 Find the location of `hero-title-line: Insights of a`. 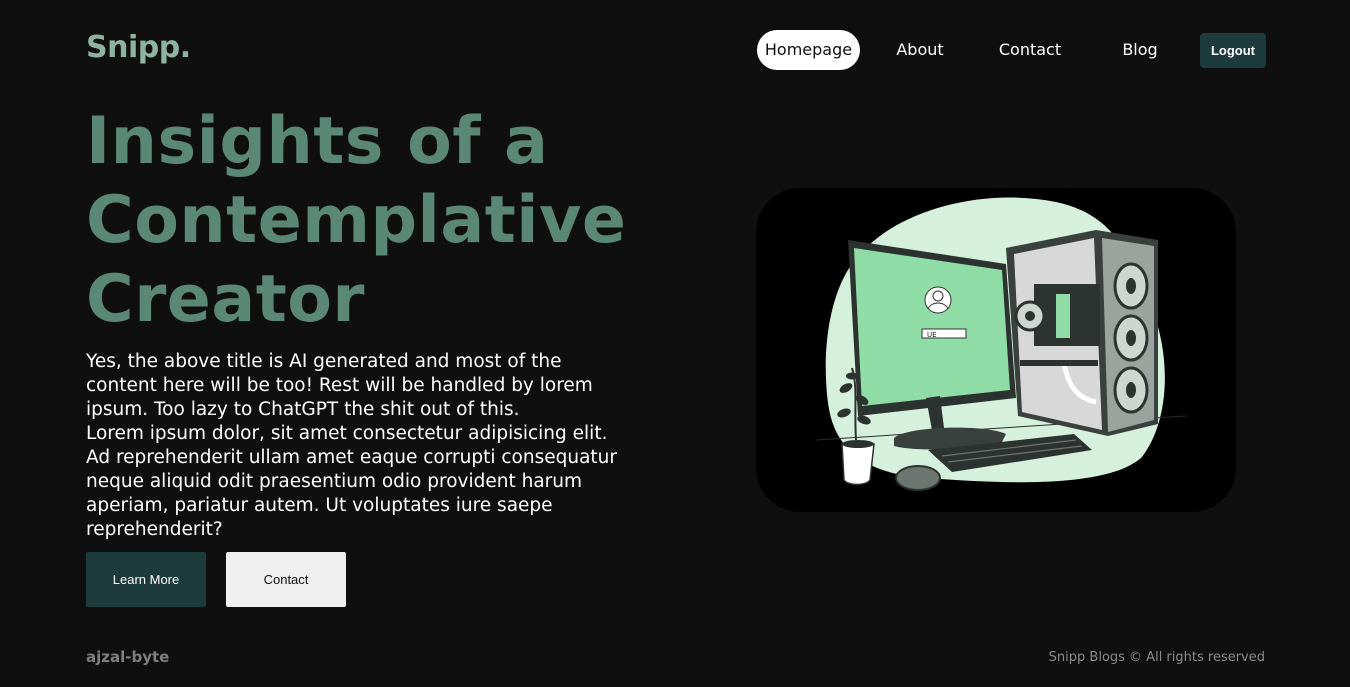

hero-title-line: Insights of a is located at coordinates (317, 141).